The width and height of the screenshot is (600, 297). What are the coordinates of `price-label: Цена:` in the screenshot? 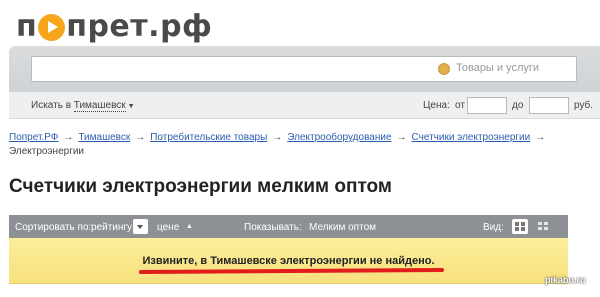 It's located at (436, 105).